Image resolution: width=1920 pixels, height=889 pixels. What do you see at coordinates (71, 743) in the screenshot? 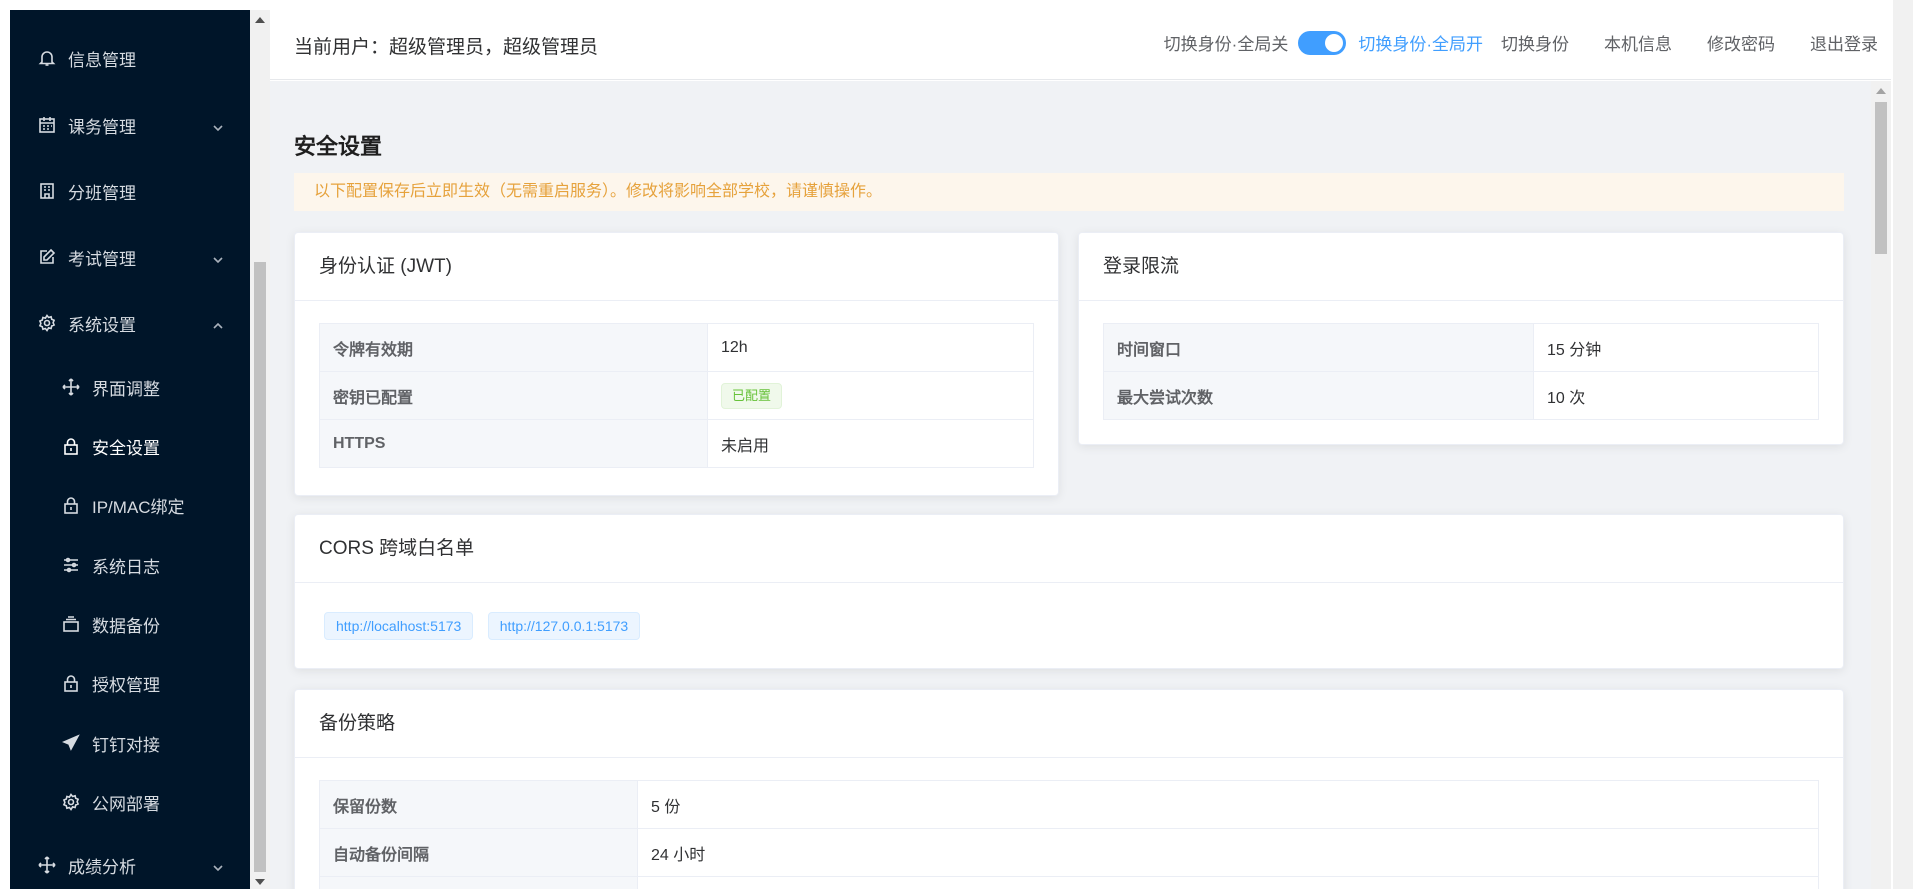
I see `send-icon` at bounding box center [71, 743].